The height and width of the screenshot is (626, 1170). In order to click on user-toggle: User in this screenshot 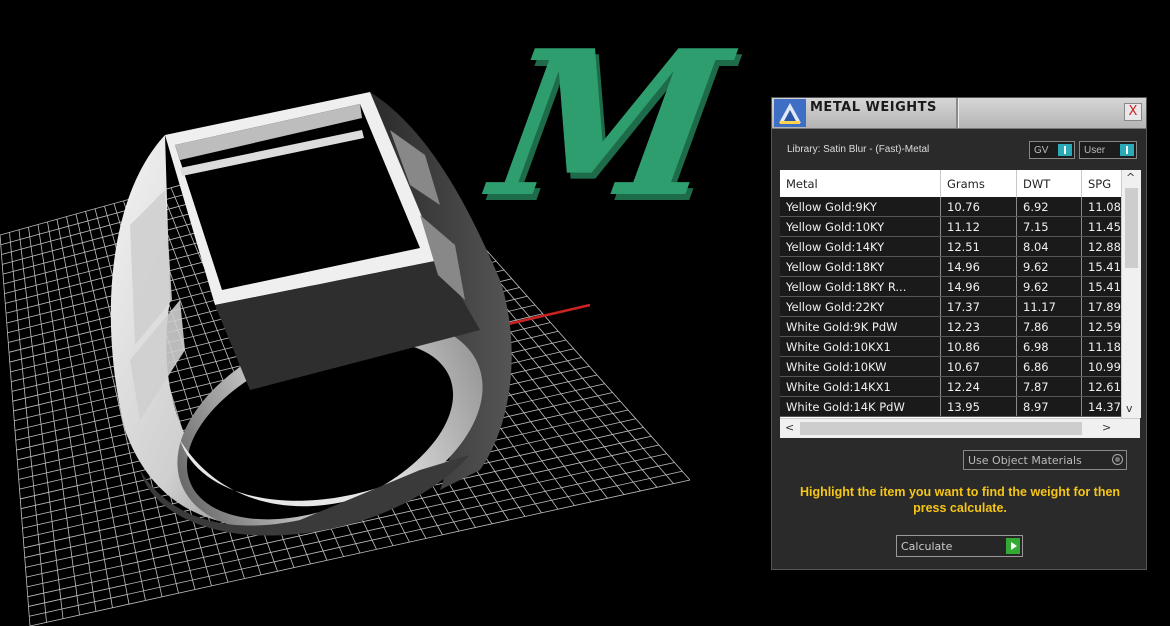, I will do `click(1108, 150)`.